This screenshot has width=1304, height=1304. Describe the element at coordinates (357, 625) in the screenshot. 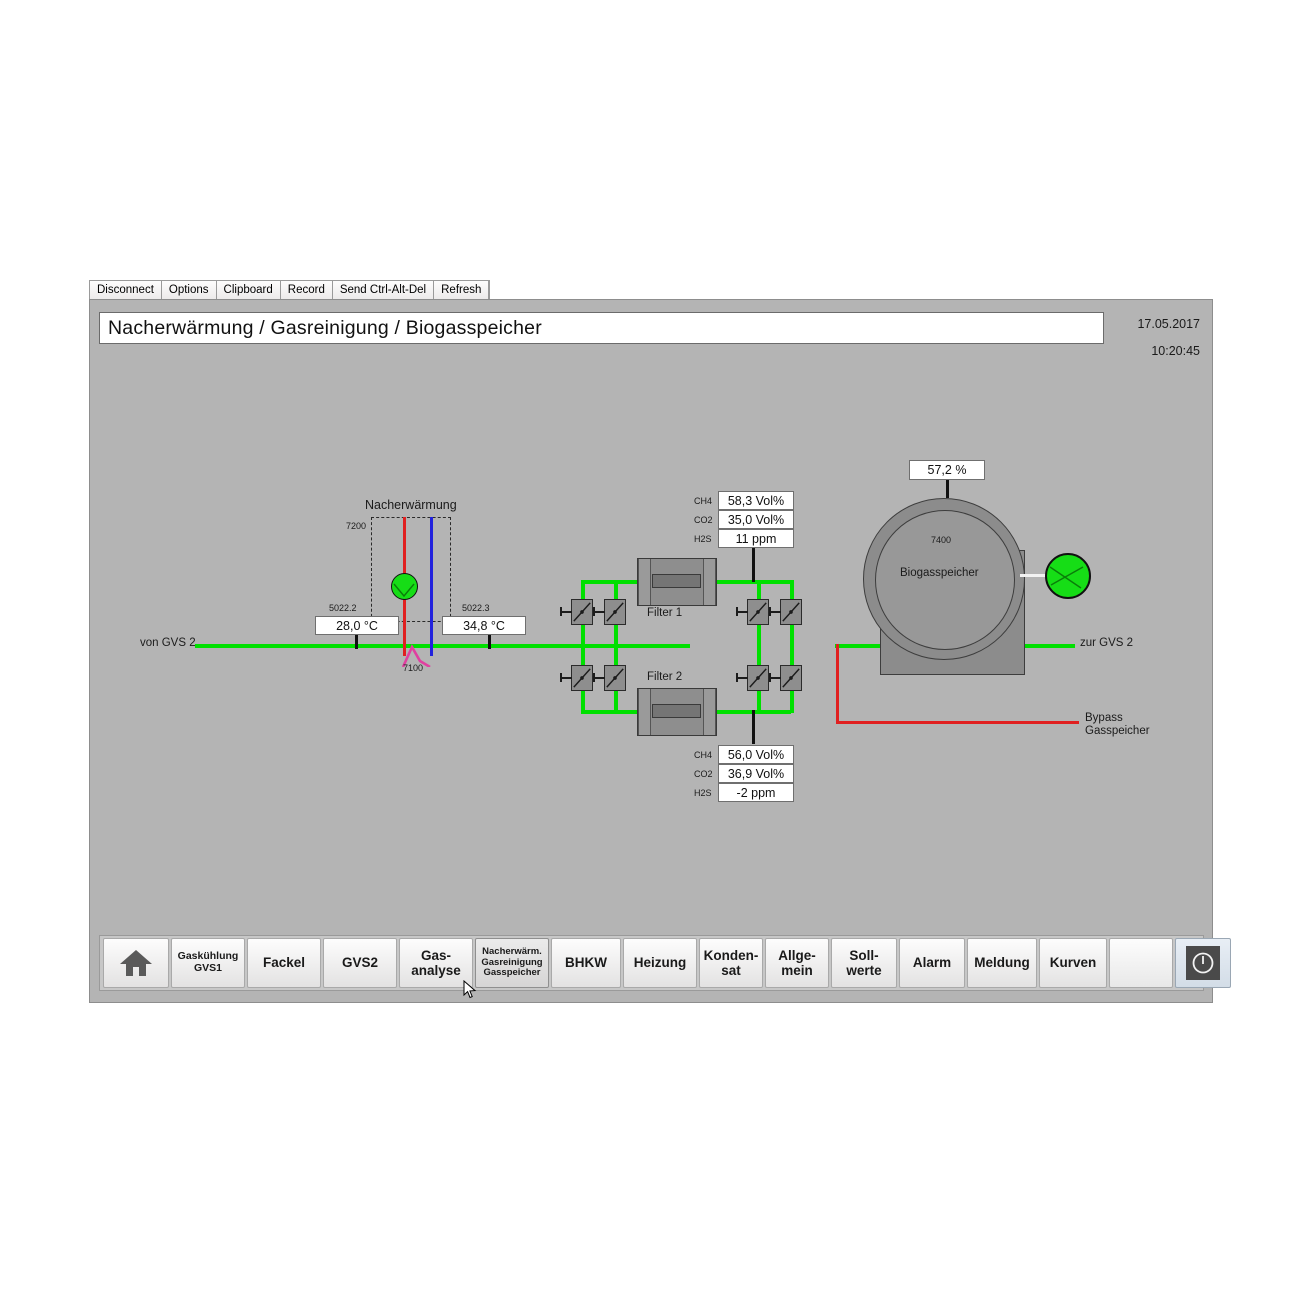

I see `temperature-value-left: 28,0 °C` at that location.